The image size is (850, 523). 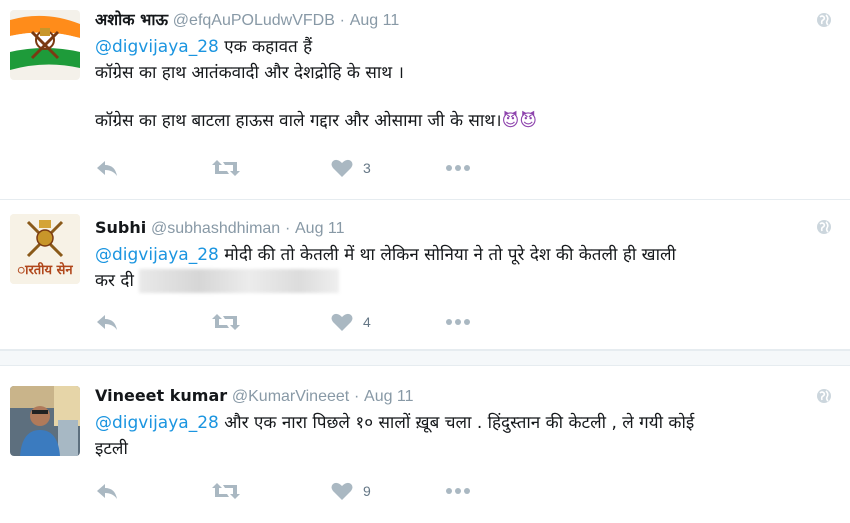 I want to click on like-count: 3, so click(x=367, y=168).